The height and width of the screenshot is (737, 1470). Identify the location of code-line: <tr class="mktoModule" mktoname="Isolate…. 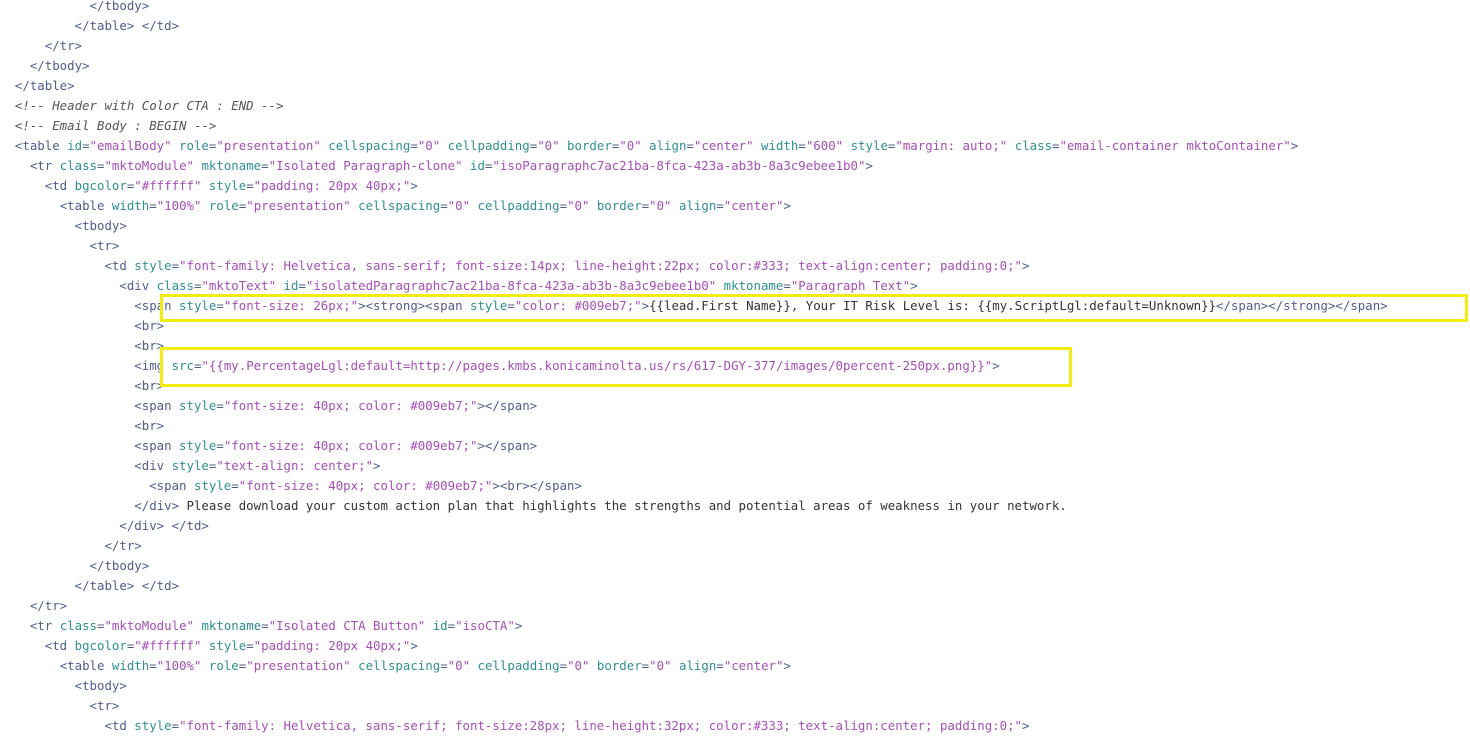
(694, 166).